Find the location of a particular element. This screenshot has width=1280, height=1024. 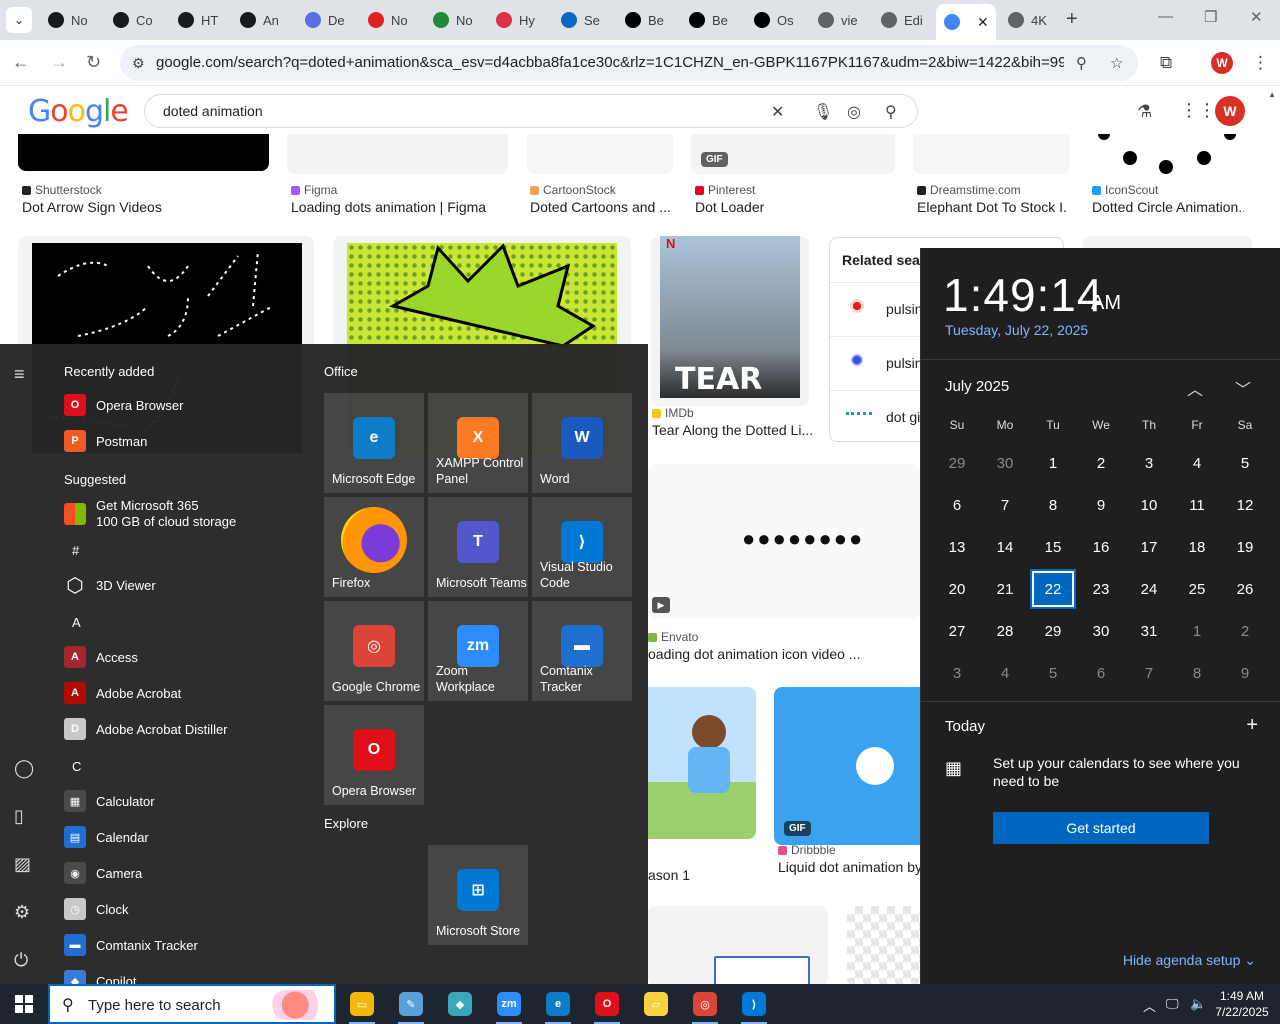

result-title: Loading dots animation | Figma is located at coordinates (398, 207).